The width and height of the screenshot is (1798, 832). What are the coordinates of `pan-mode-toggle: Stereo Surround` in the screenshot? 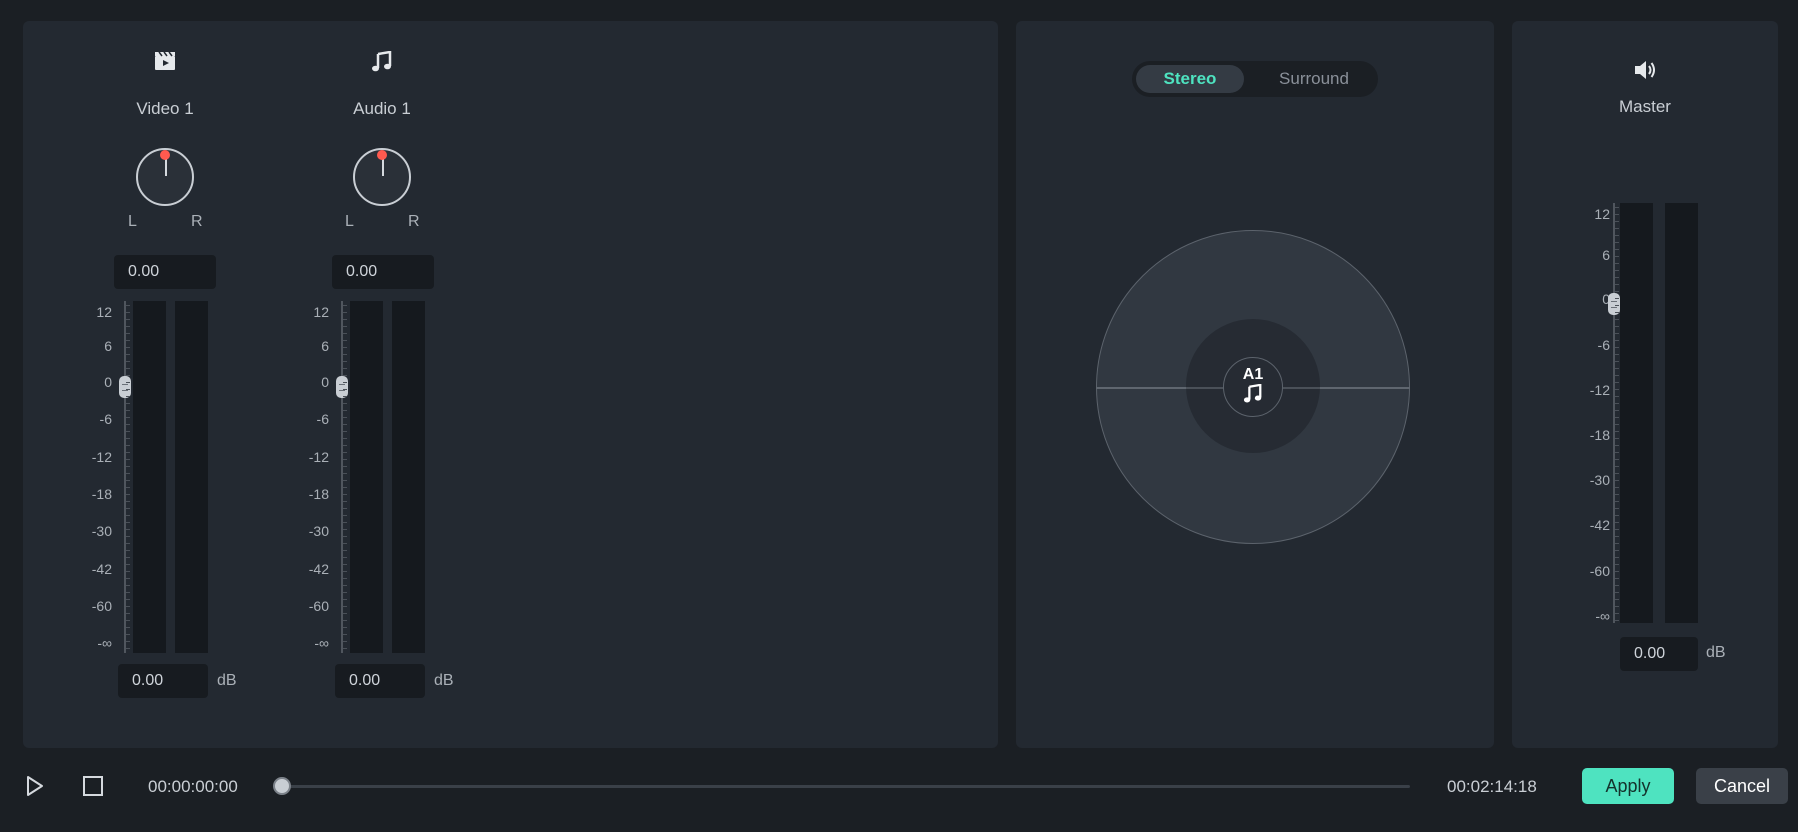 It's located at (1255, 79).